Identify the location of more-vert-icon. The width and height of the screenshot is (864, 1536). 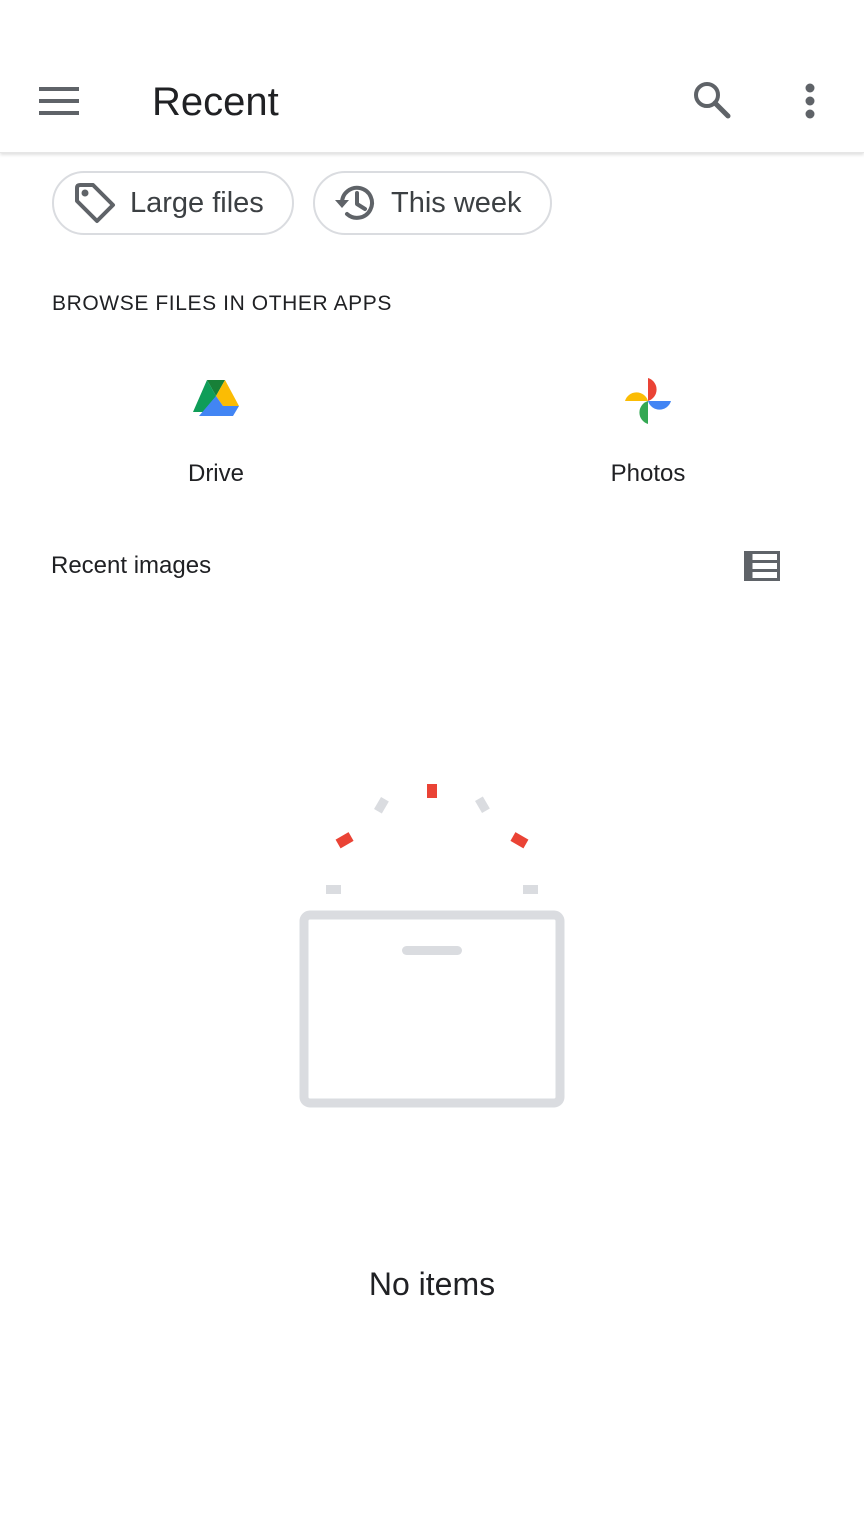
(810, 101).